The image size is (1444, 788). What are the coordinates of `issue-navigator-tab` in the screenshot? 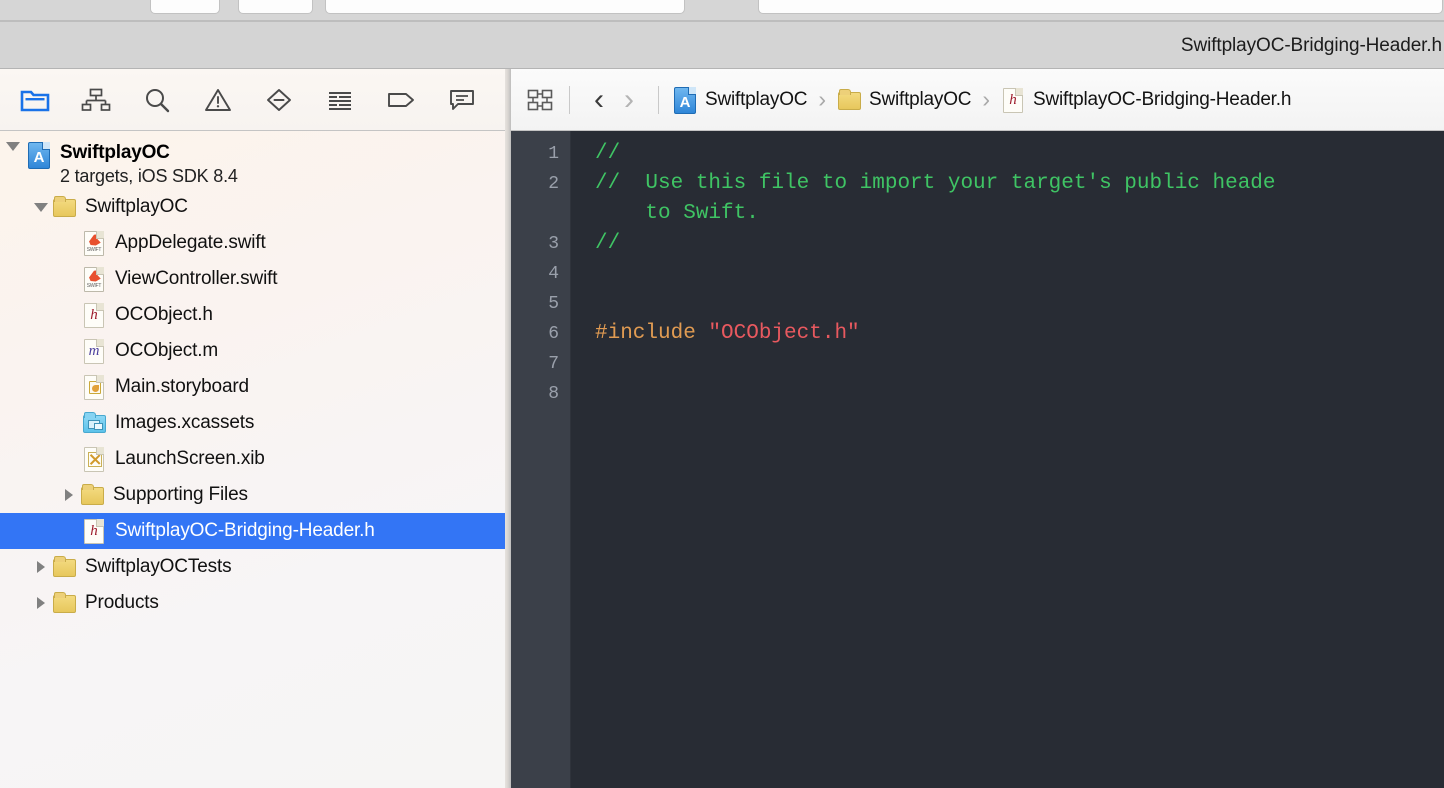 It's located at (218, 100).